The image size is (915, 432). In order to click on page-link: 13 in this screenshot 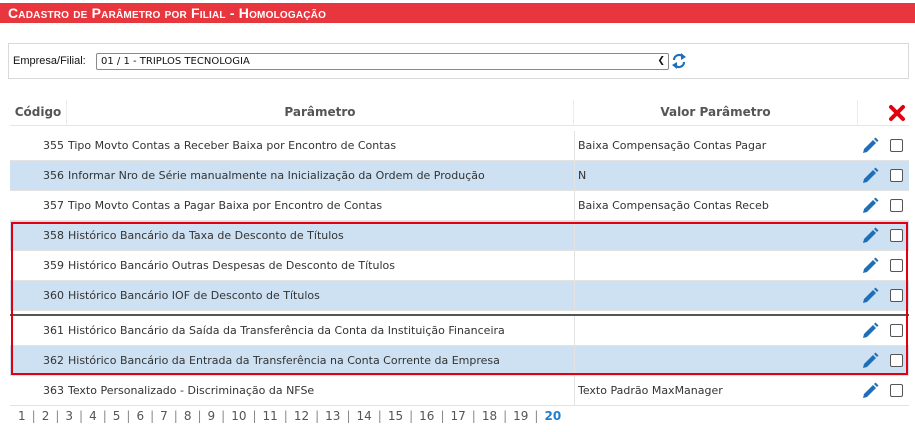, I will do `click(332, 416)`.